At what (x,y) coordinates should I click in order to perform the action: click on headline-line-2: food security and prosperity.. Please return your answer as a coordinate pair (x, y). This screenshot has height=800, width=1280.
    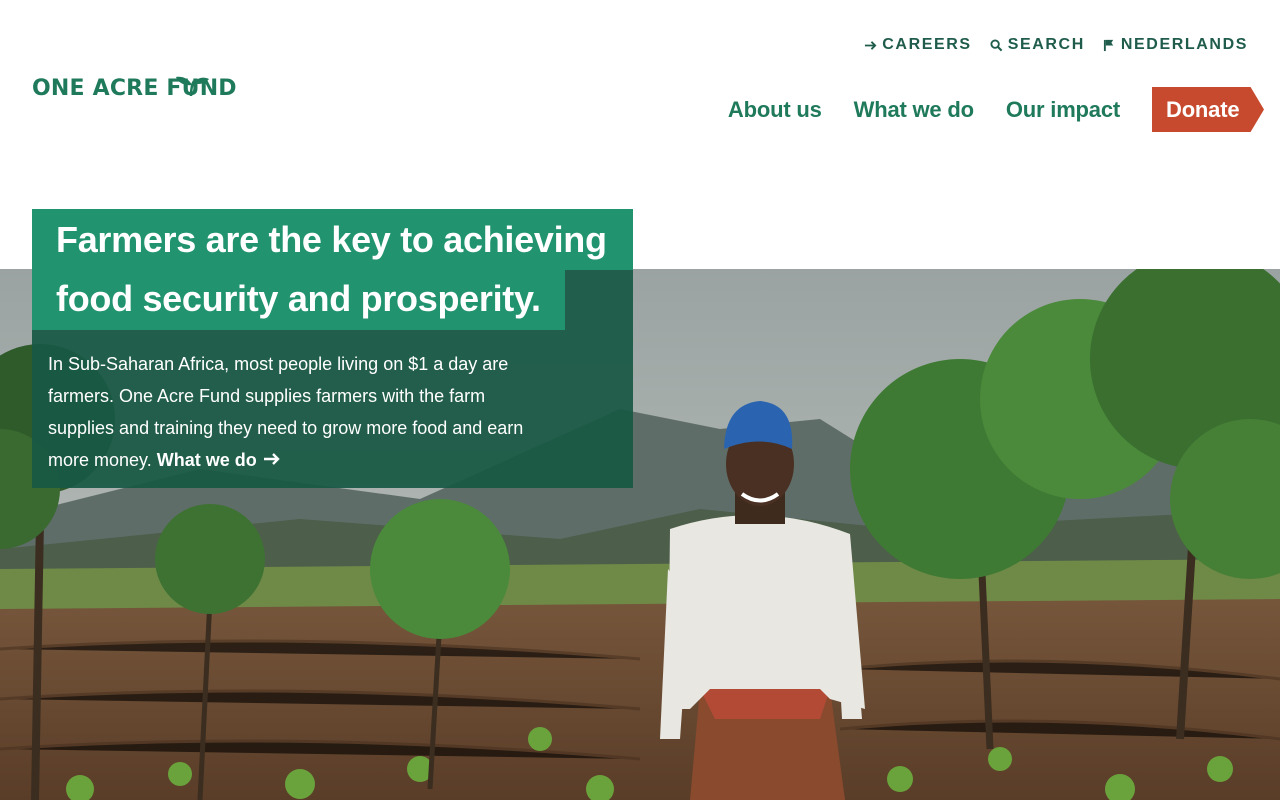
    Looking at the image, I should click on (298, 300).